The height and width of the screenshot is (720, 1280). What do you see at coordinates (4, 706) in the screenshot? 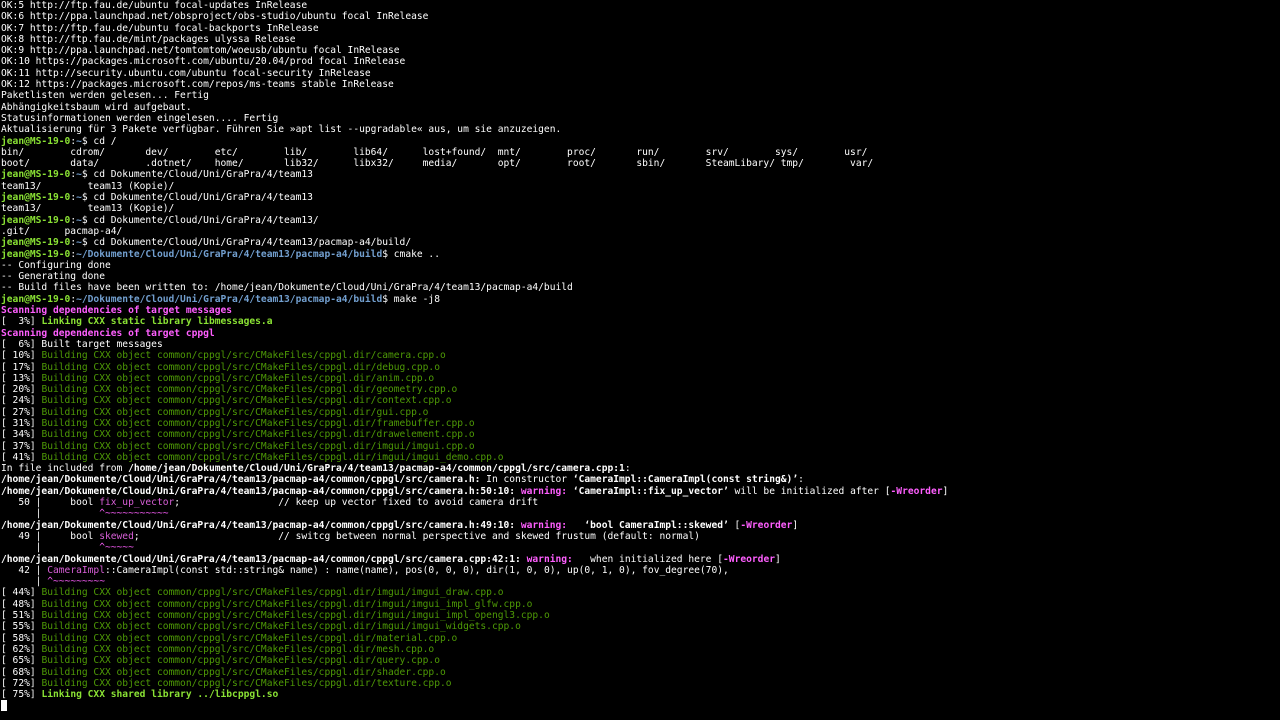
I see `text-cursor` at bounding box center [4, 706].